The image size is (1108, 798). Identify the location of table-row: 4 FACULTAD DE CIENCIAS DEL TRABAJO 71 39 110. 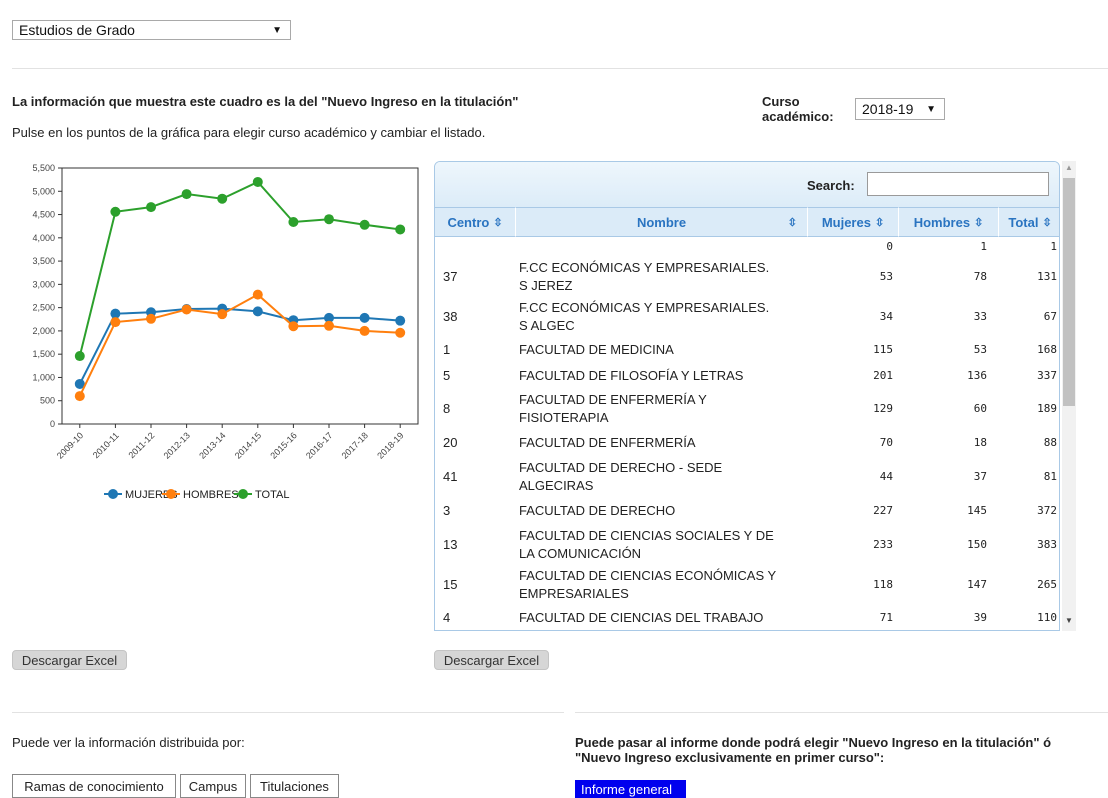
(747, 617).